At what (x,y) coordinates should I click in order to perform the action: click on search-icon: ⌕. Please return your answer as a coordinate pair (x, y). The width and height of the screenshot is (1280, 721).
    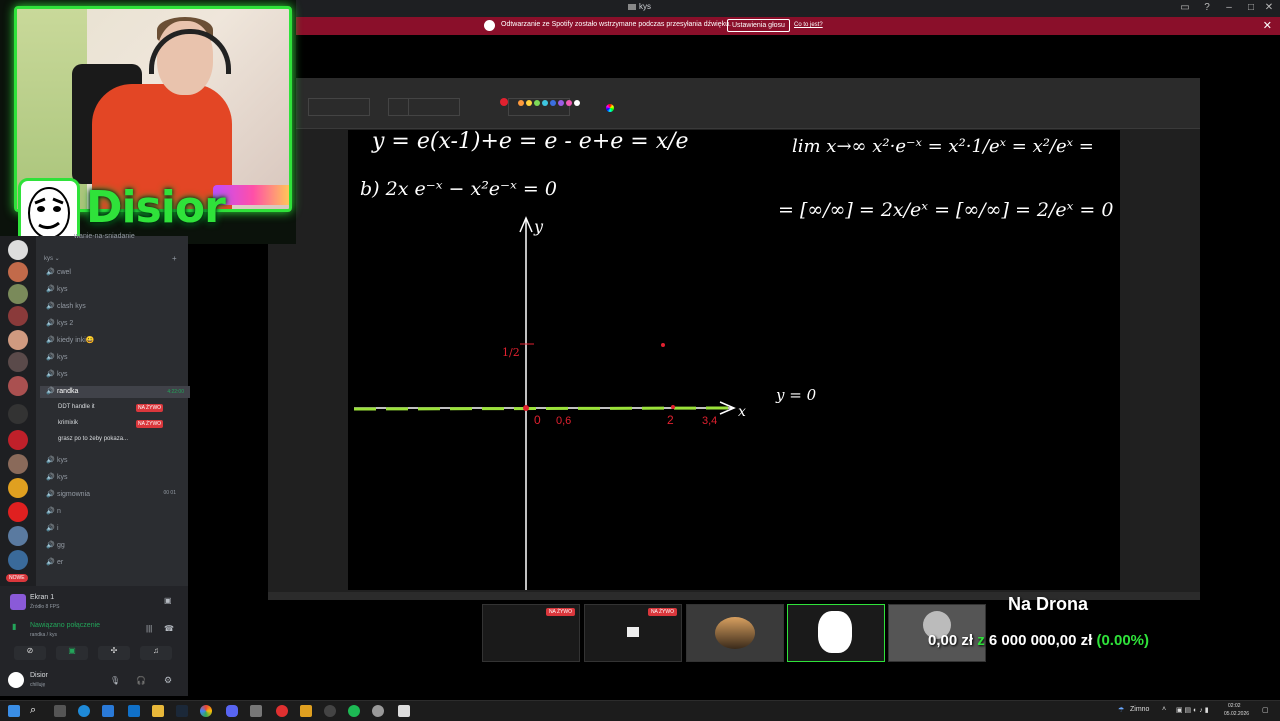
    Looking at the image, I should click on (36, 710).